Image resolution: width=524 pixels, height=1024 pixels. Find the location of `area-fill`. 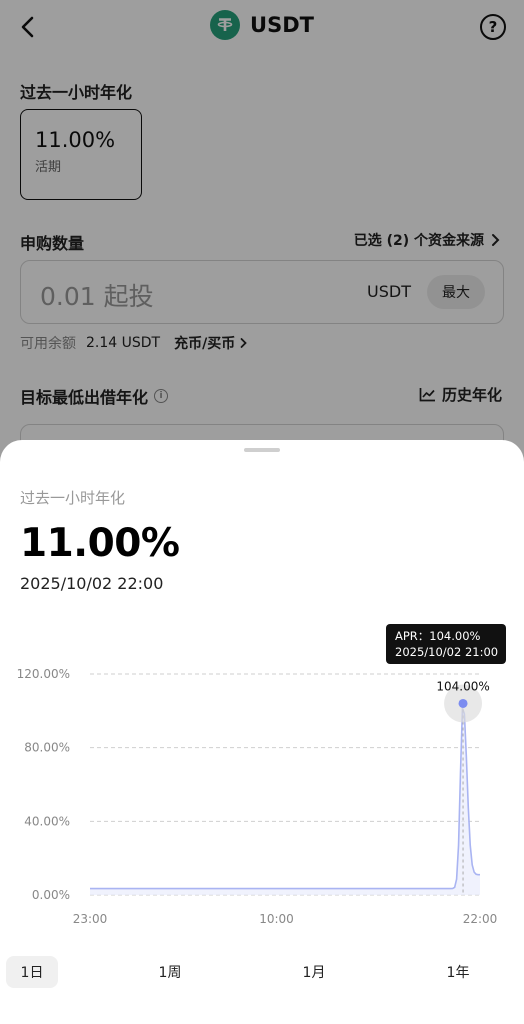

area-fill is located at coordinates (285, 801).